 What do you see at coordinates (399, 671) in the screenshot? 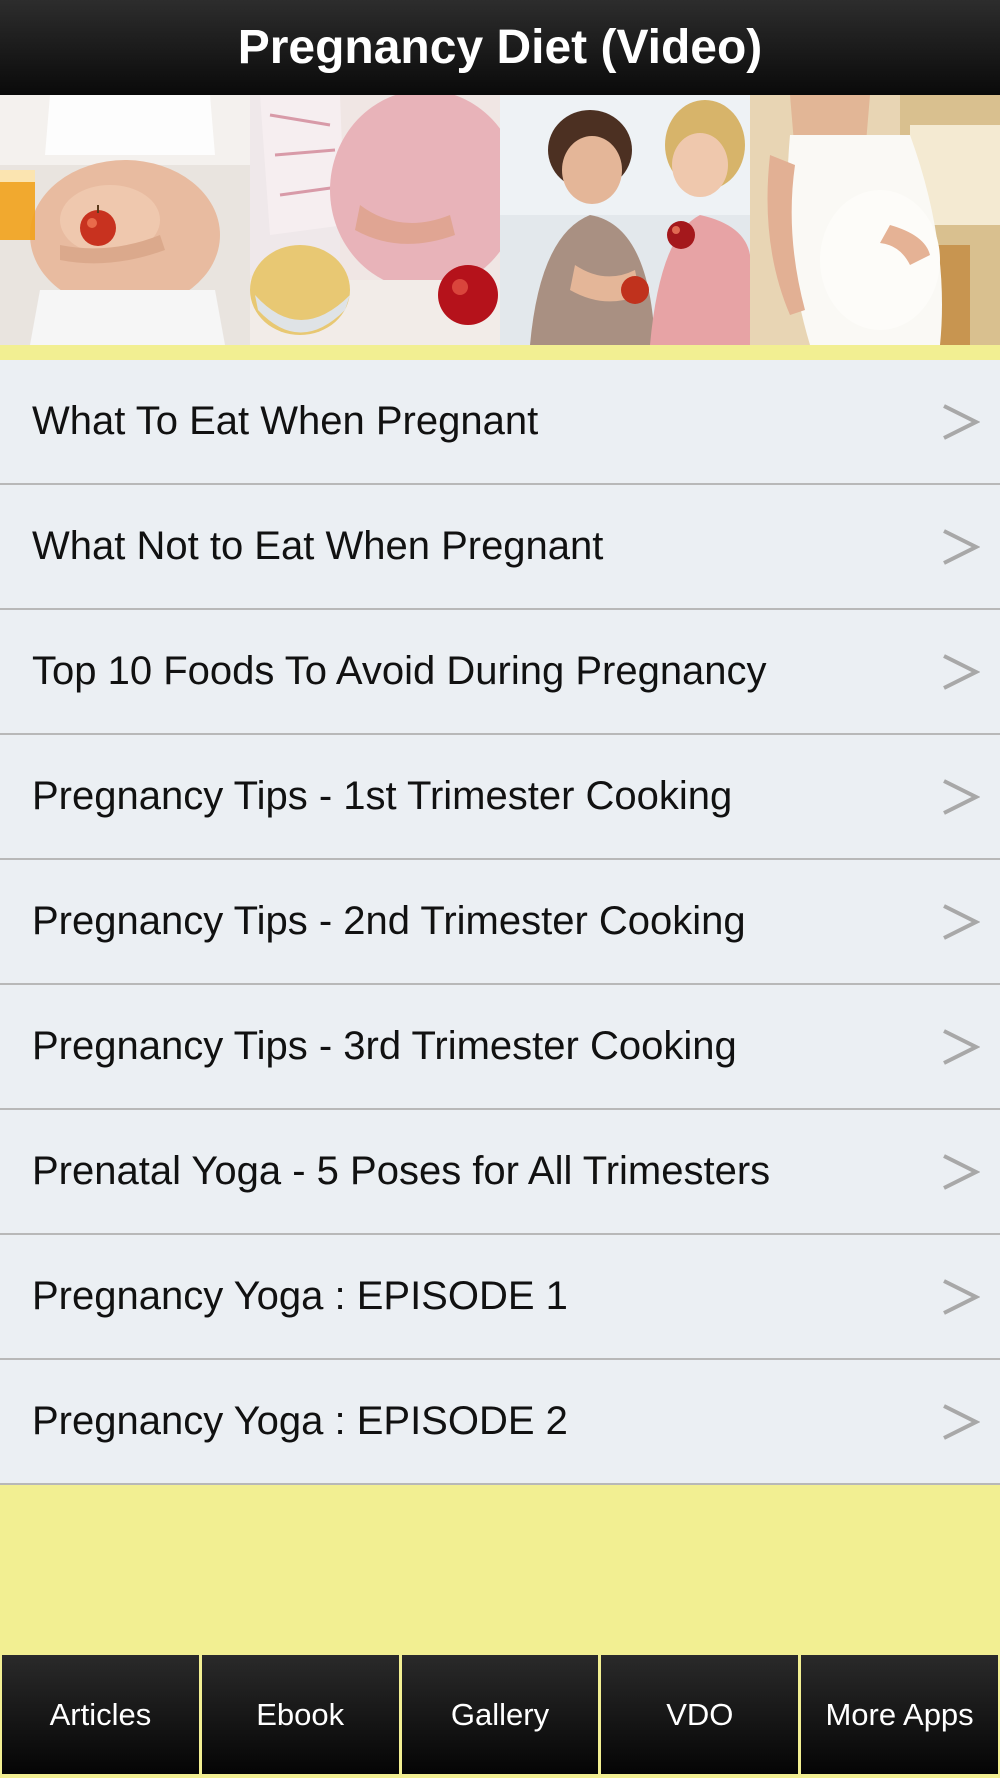
I see `menu-item-label: Top 10 Foods To Avoid During Pregnancy` at bounding box center [399, 671].